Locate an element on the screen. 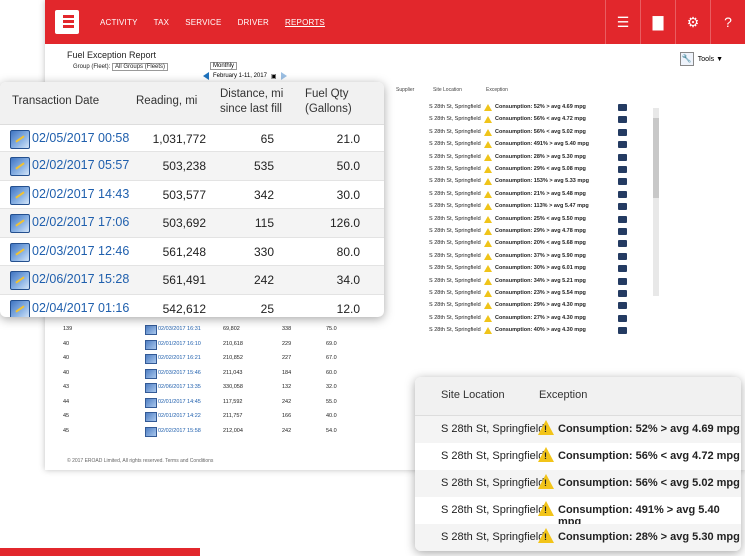  zoom-exceptions-header: Site Location Exception is located at coordinates (578, 396).